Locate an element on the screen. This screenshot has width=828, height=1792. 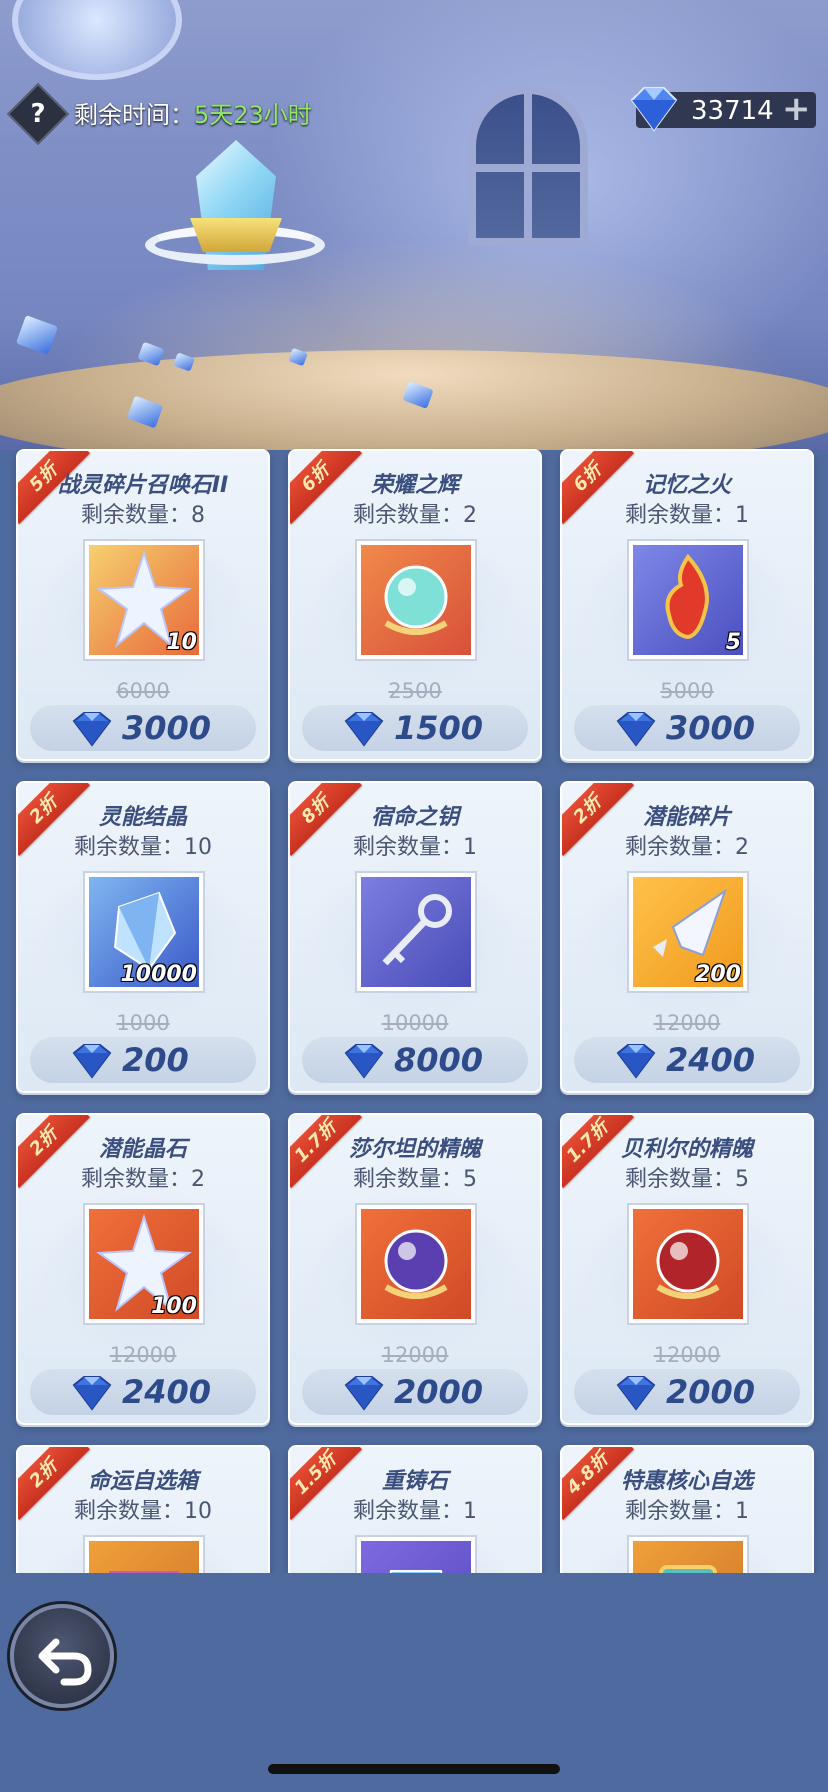
original-price-value: 2500 is located at coordinates (415, 691).